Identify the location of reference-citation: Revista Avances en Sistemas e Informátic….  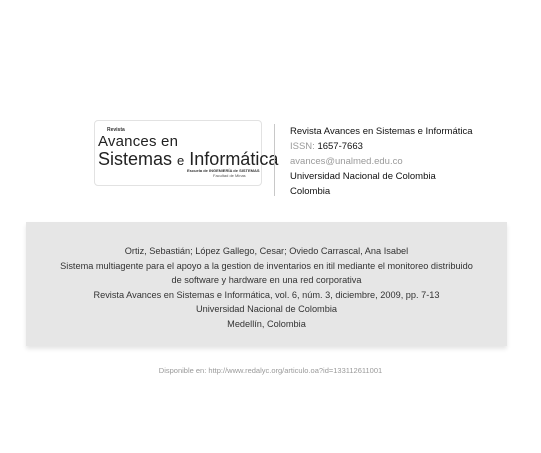
(266, 294).